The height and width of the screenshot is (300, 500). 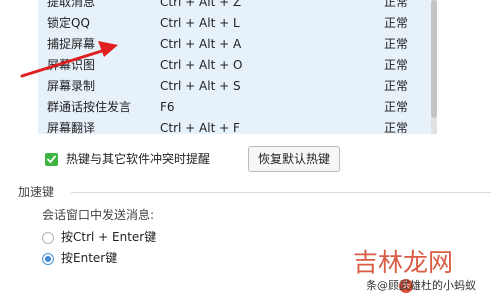 What do you see at coordinates (201, 4) in the screenshot?
I see `hotkey-key: Ctrl + Alt + Z` at bounding box center [201, 4].